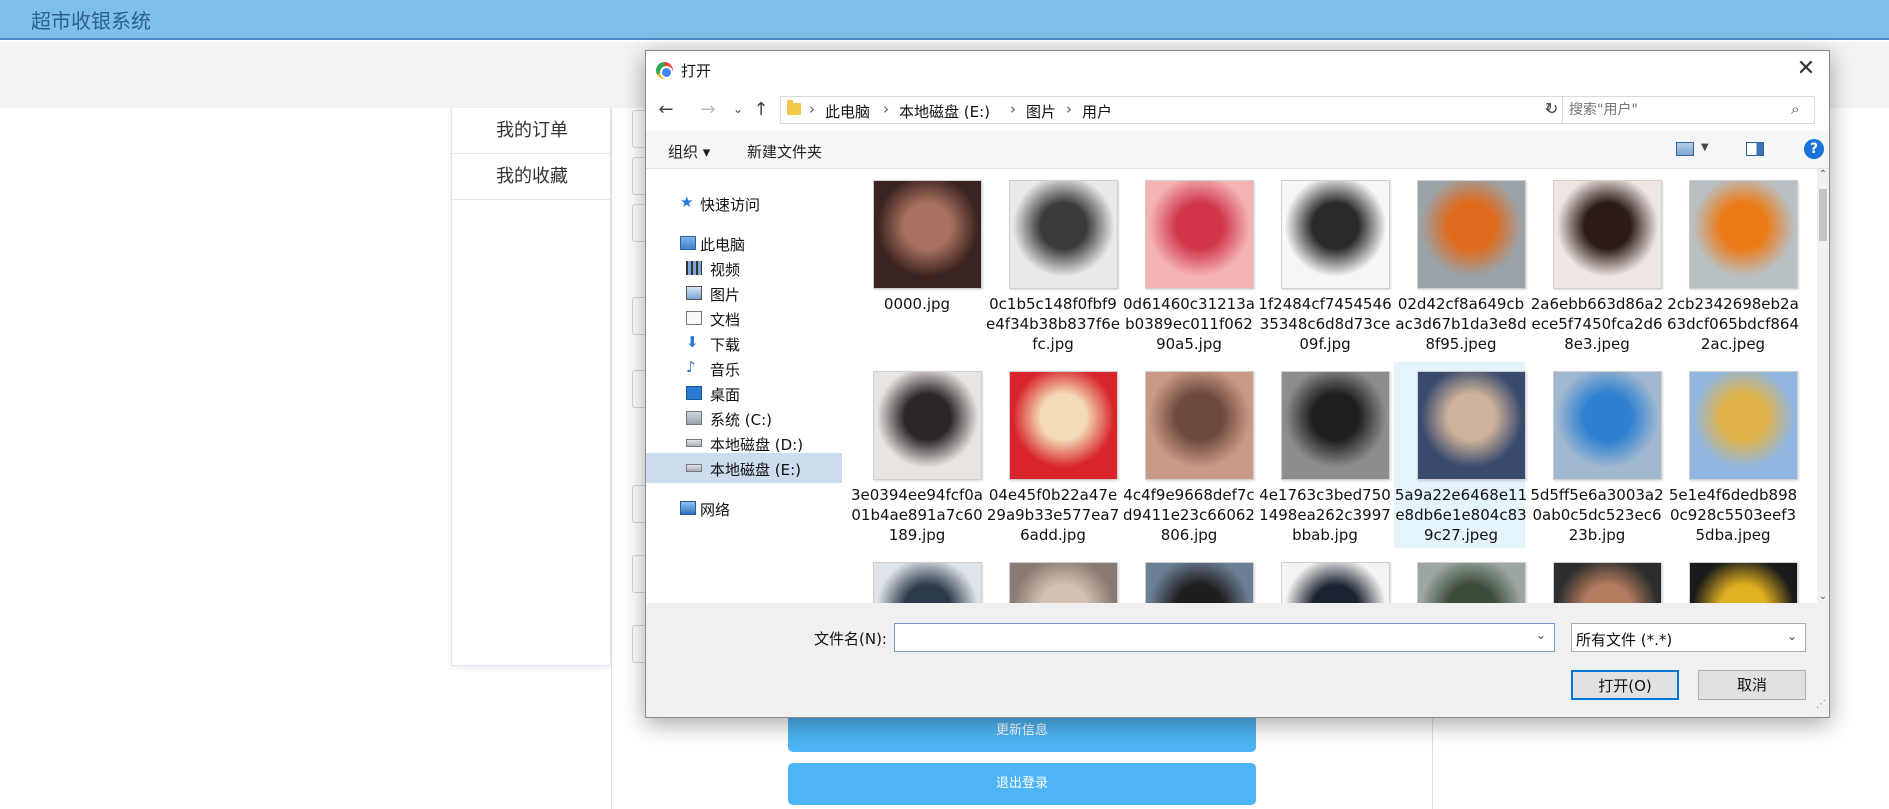 Image resolution: width=1889 pixels, height=809 pixels. What do you see at coordinates (725, 320) in the screenshot?
I see `nav-item-label: 文档` at bounding box center [725, 320].